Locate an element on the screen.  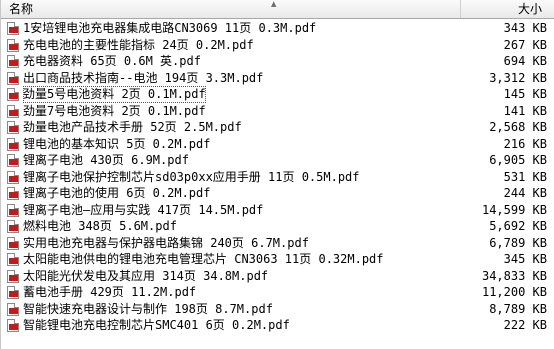
file-name: 太阳能光伏发电及其应用 314页 34.8M.pdf is located at coordinates (146, 275).